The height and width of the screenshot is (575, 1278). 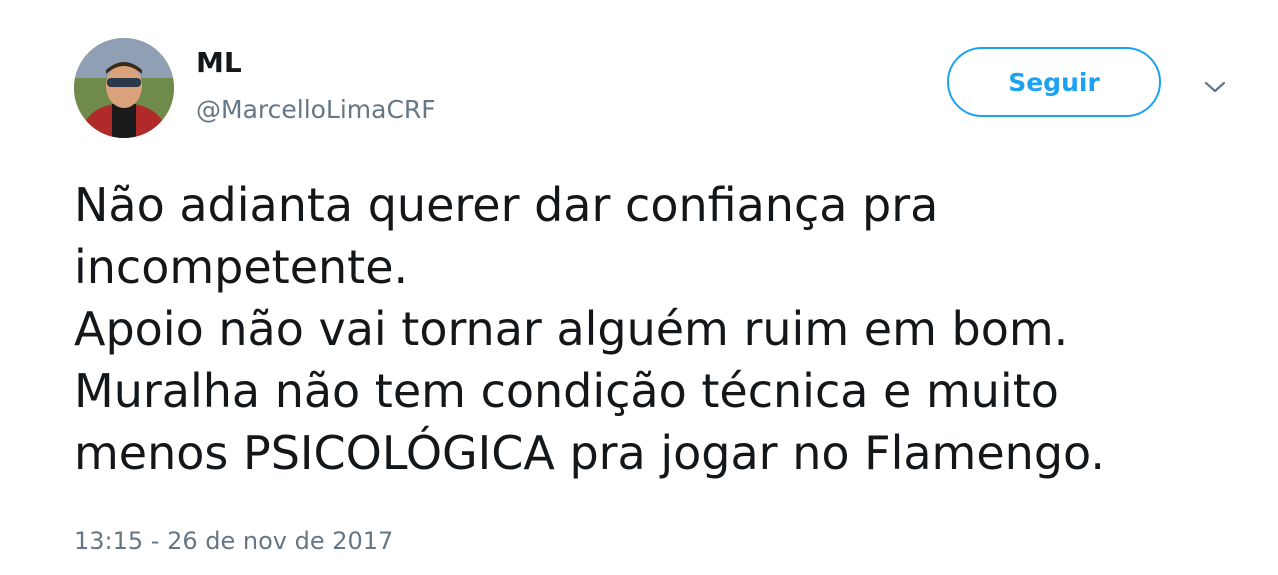 I want to click on display-name: ML, so click(x=219, y=63).